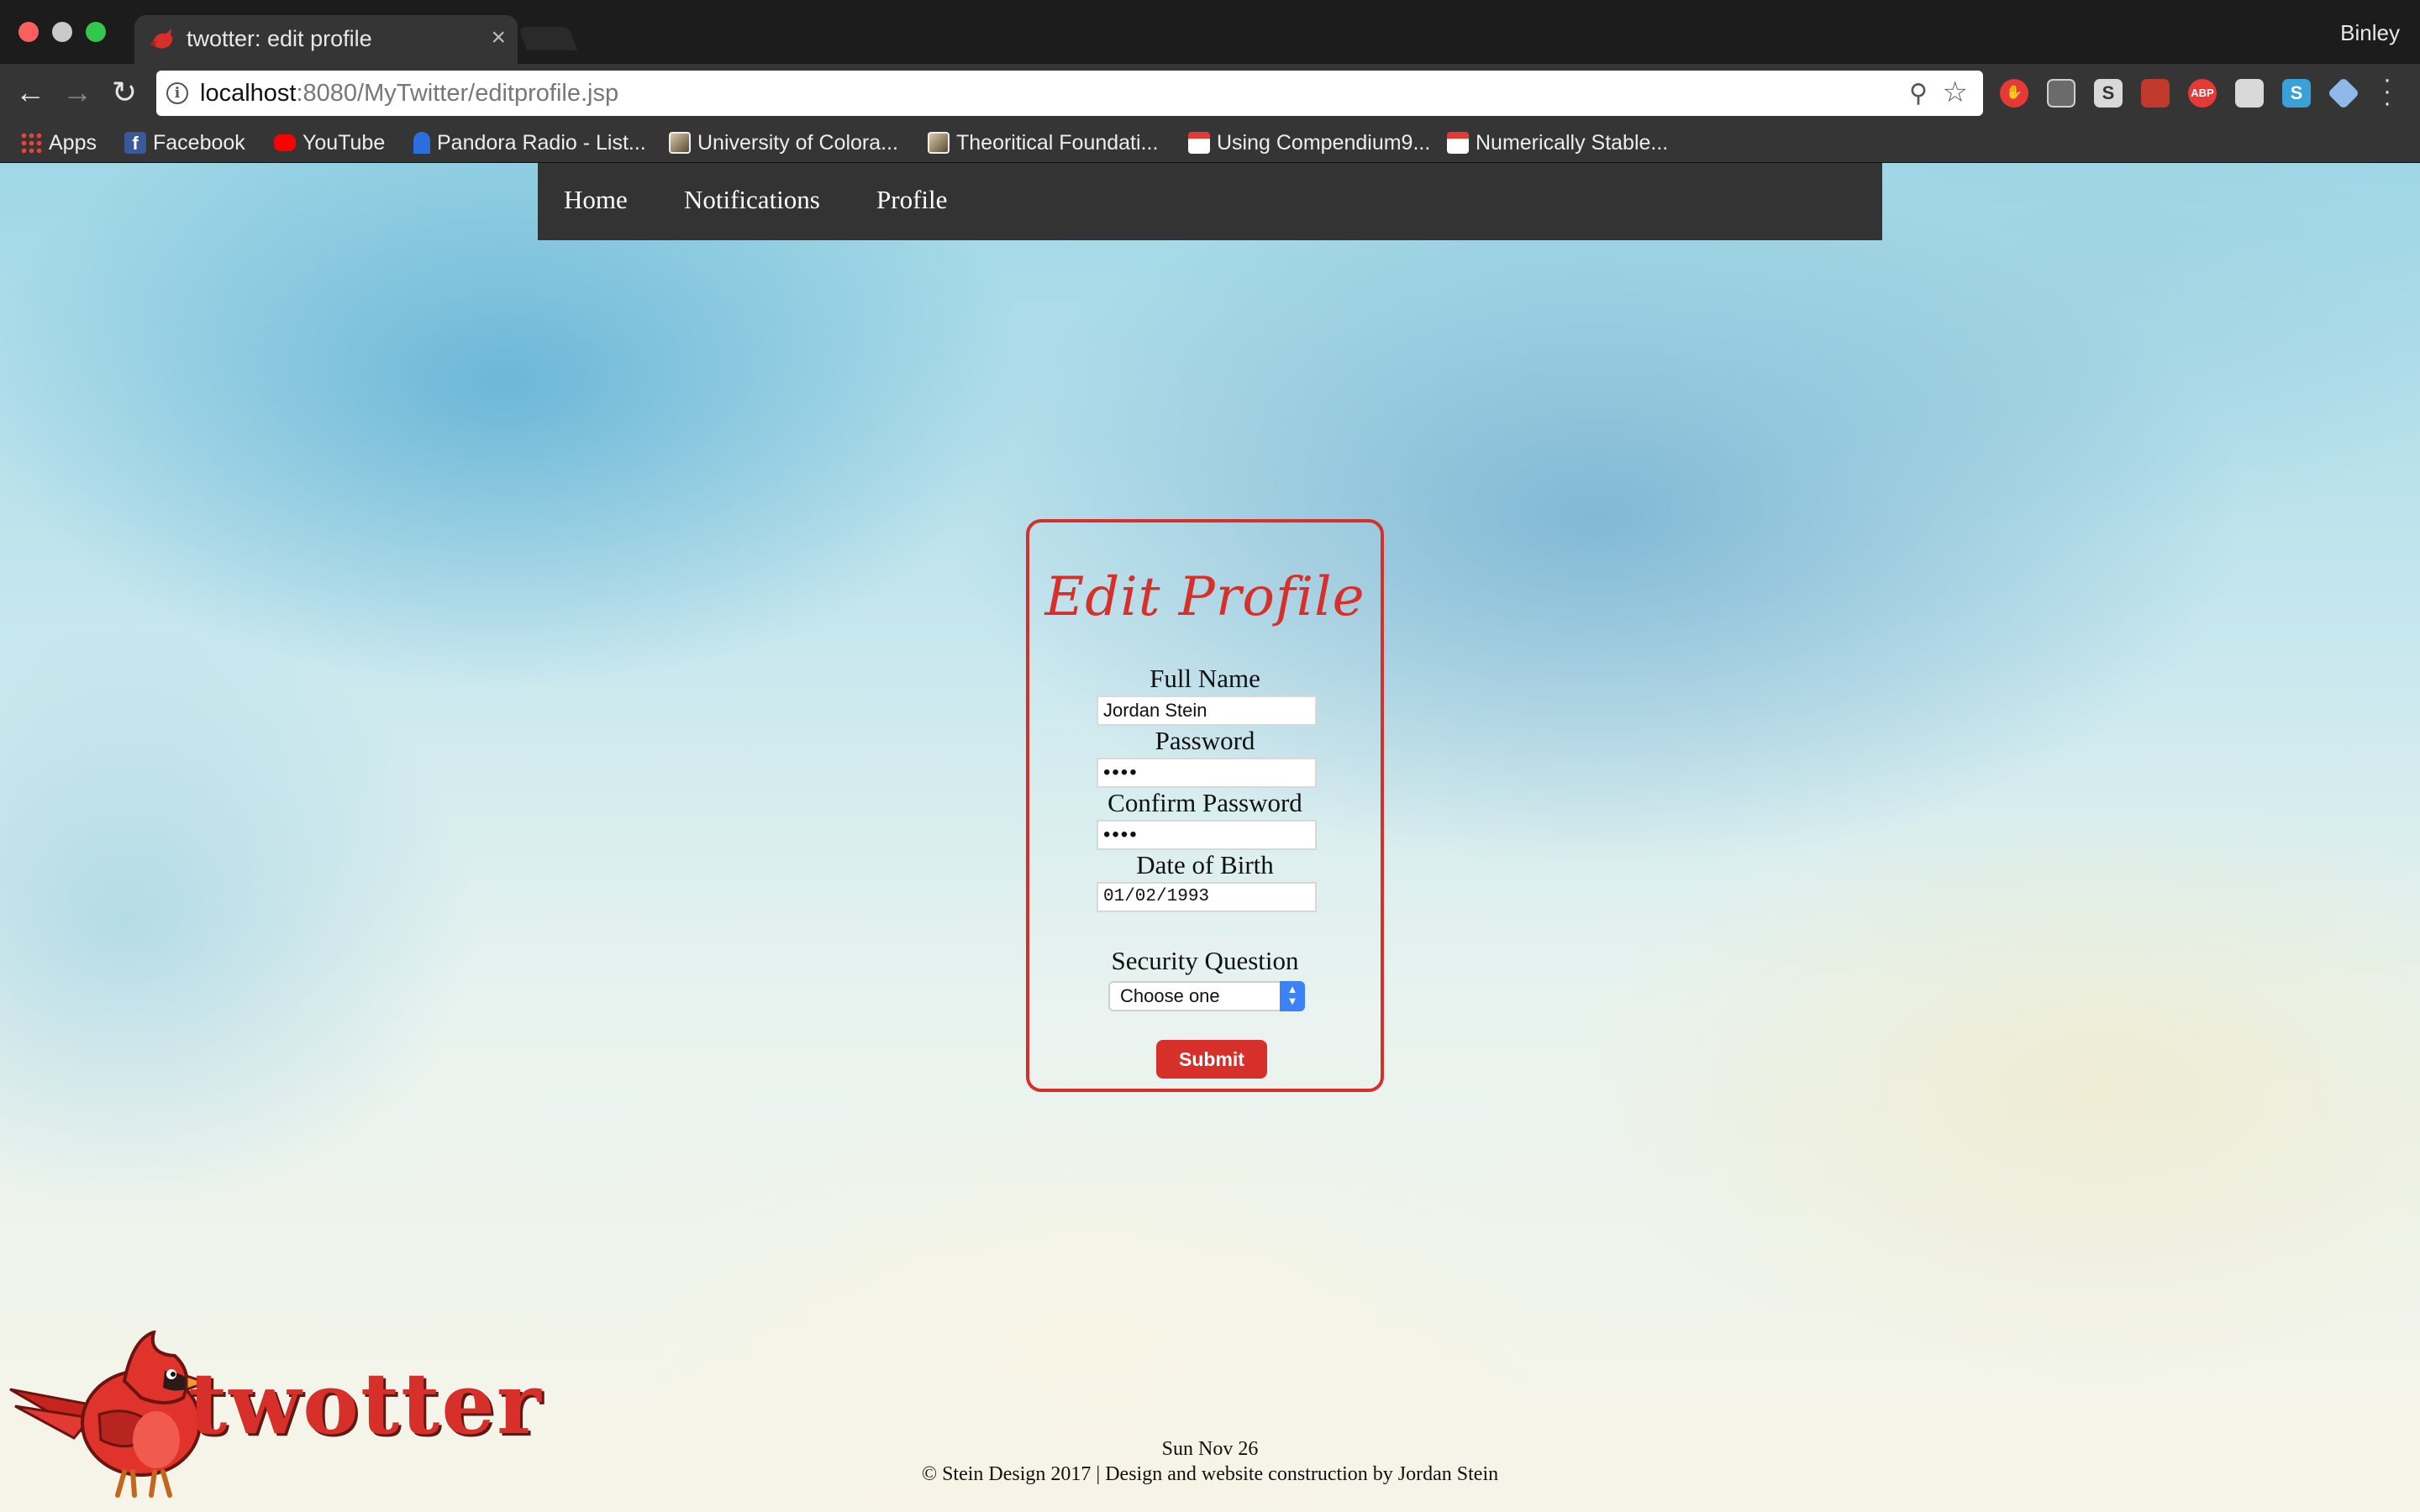 The image size is (2420, 1512). Describe the element at coordinates (1207, 835) in the screenshot. I see `confirm-password-input: ••••` at that location.